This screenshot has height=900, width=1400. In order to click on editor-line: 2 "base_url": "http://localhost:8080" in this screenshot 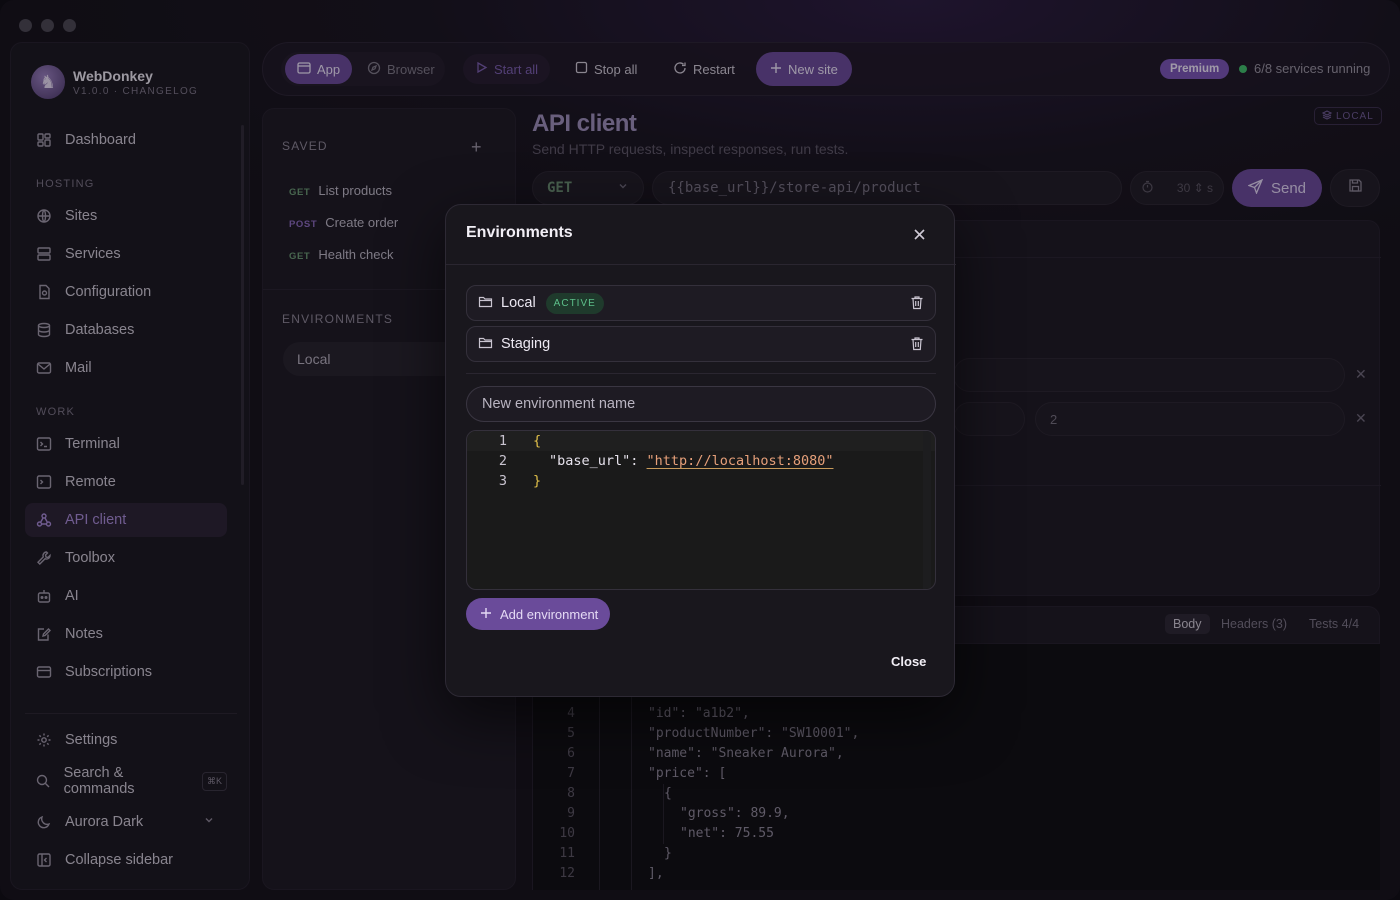, I will do `click(701, 461)`.